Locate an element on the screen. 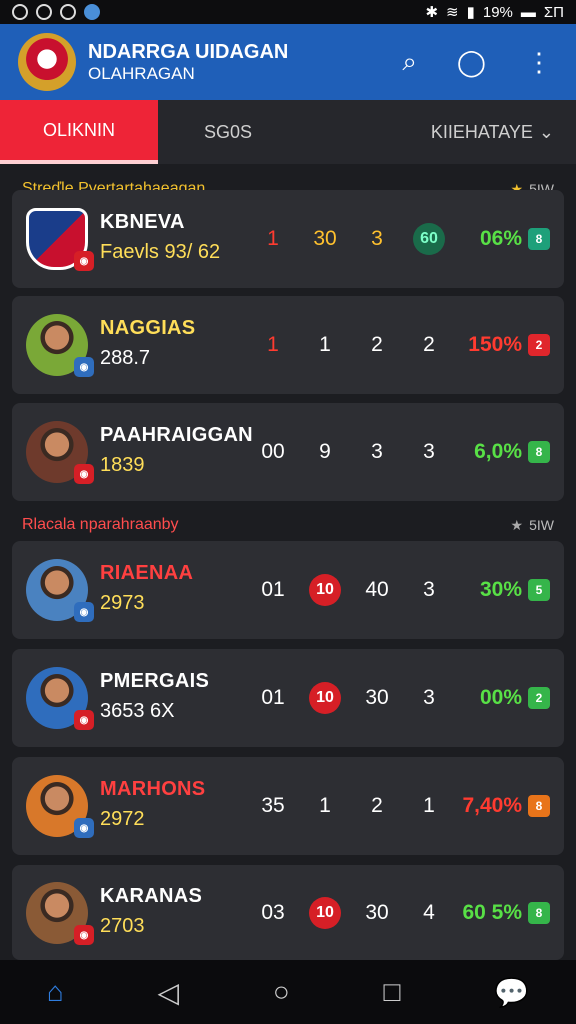 This screenshot has height=1024, width=576. player-row: ◉ PMERGAIS 3653 6X 01 10 30 3 00% 2 is located at coordinates (288, 698).